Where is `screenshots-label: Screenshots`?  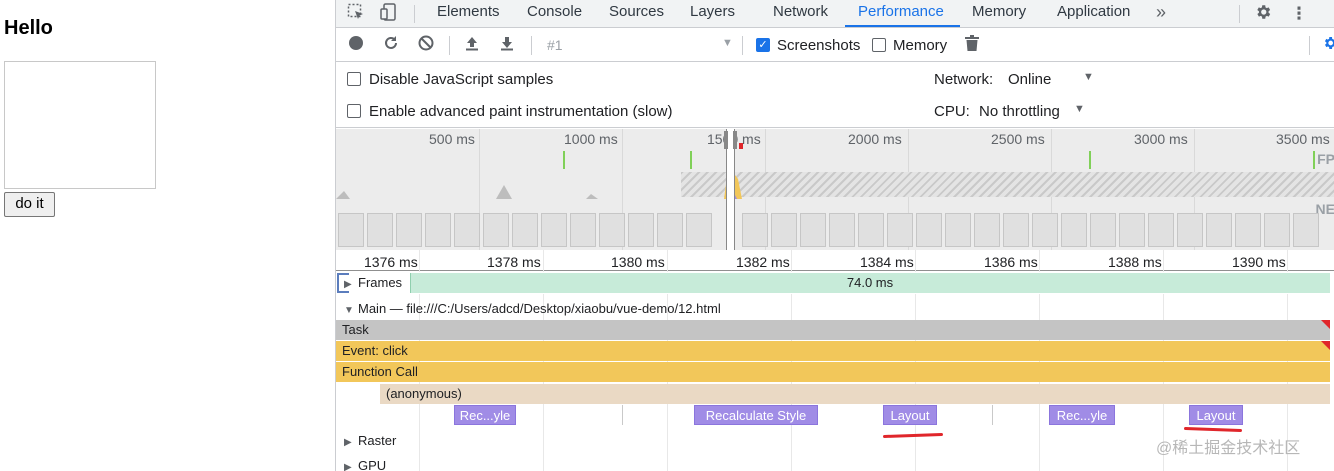
screenshots-label: Screenshots is located at coordinates (819, 45).